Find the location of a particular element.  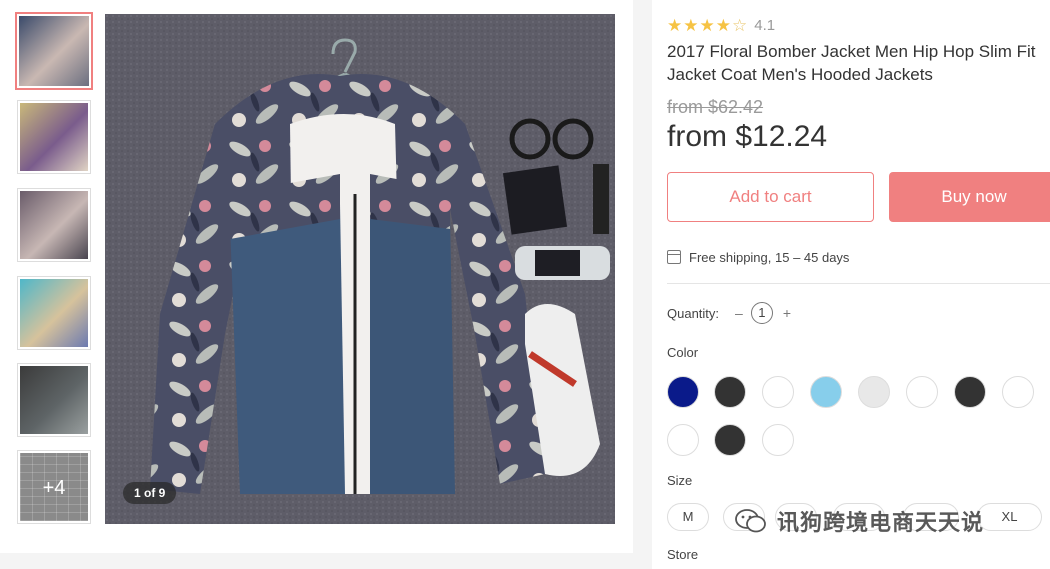

more-count: +4 is located at coordinates (54, 488).